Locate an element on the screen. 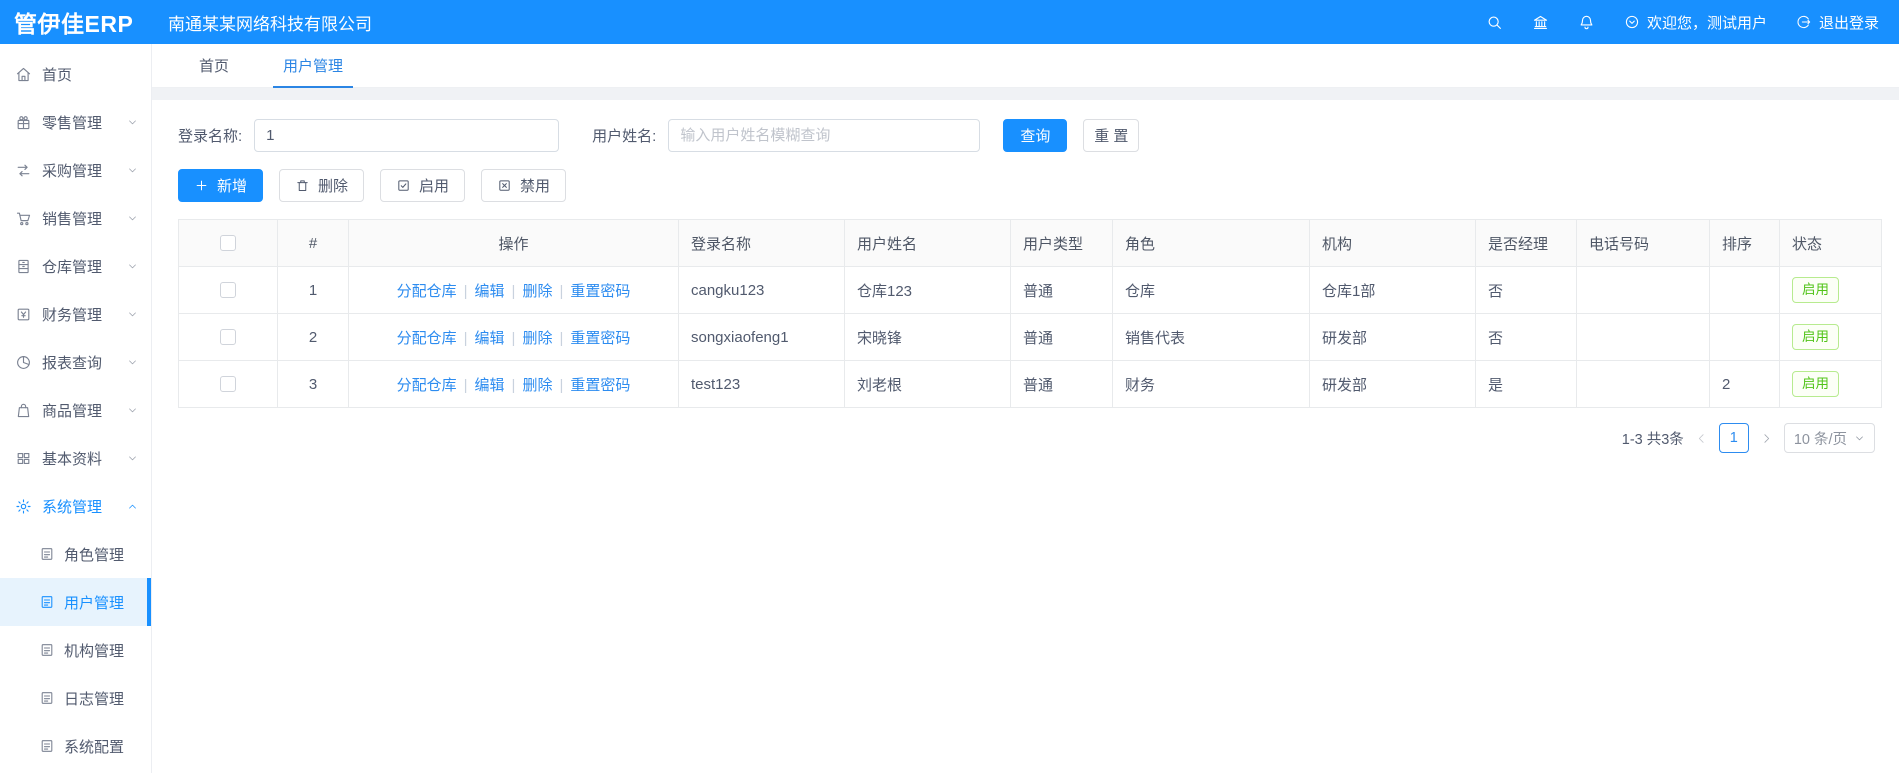 The image size is (1899, 773). sidebar-subitem-org: 机构管理 is located at coordinates (75, 650).